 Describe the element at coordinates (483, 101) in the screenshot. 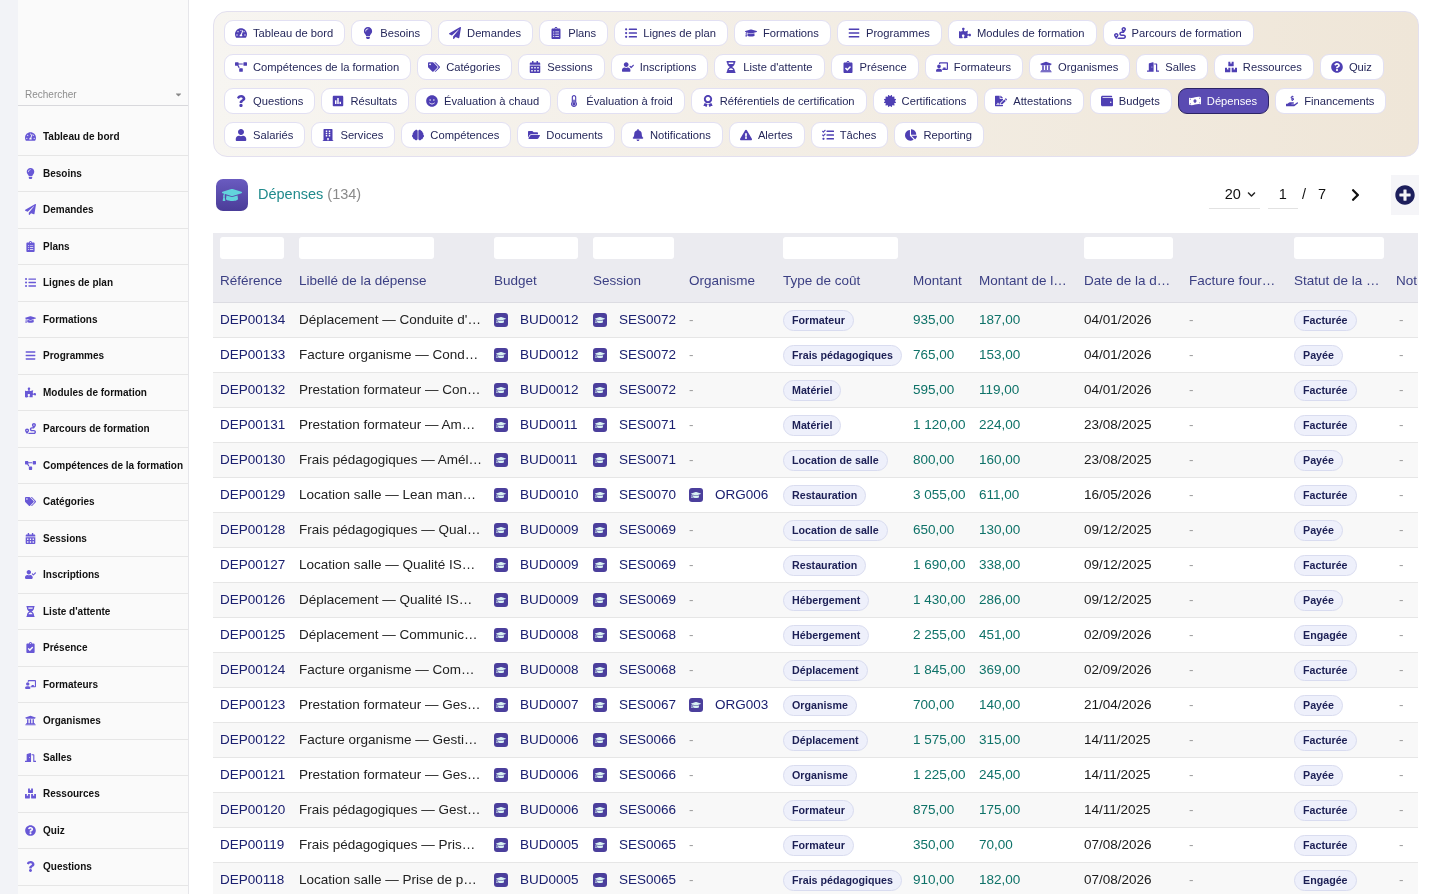

I see `nav-tab: Évaluation à chaud` at that location.